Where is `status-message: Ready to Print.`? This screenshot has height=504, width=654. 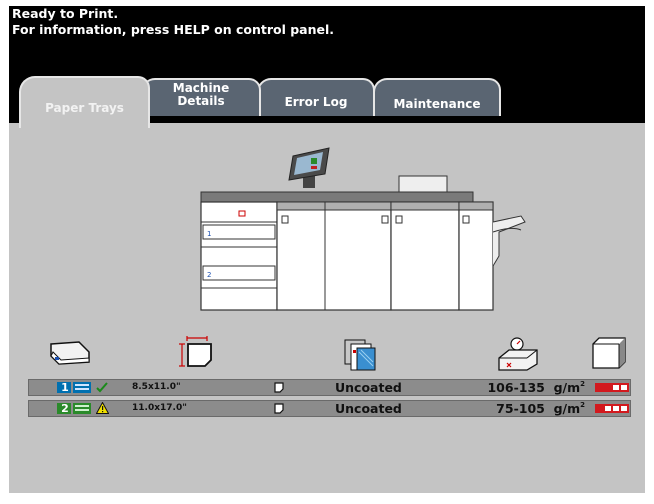 status-message: Ready to Print. is located at coordinates (65, 13).